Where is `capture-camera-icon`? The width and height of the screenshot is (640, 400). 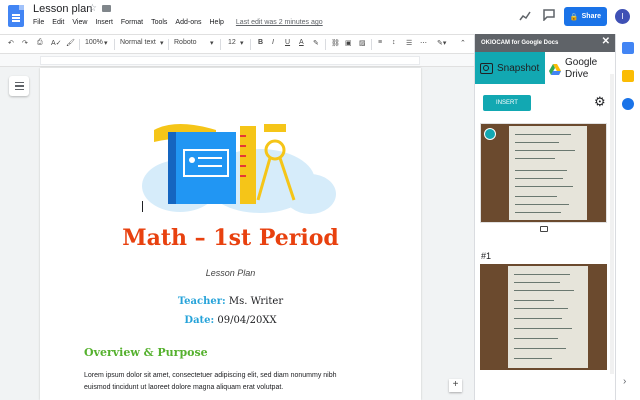
capture-camera-icon is located at coordinates (543, 229).